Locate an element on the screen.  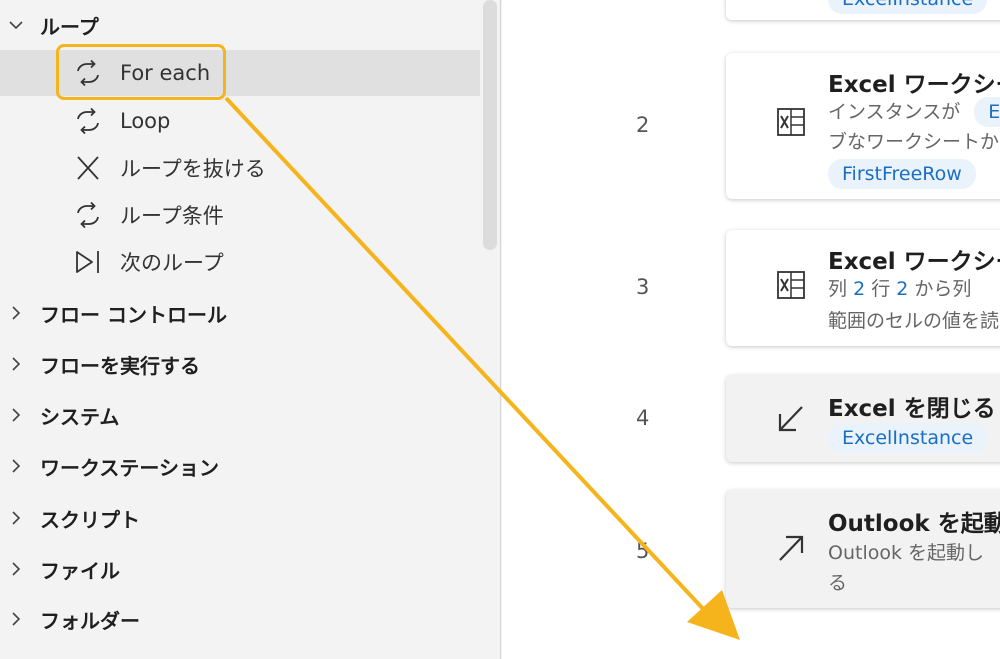
step-number: 2 is located at coordinates (643, 125).